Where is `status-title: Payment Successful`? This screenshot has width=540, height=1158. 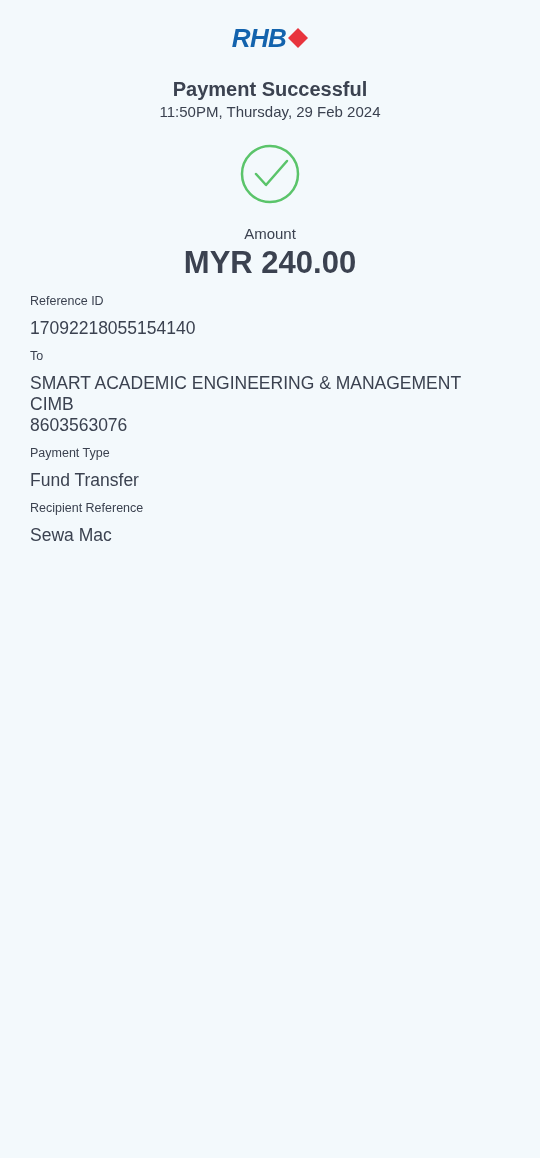 status-title: Payment Successful is located at coordinates (270, 89).